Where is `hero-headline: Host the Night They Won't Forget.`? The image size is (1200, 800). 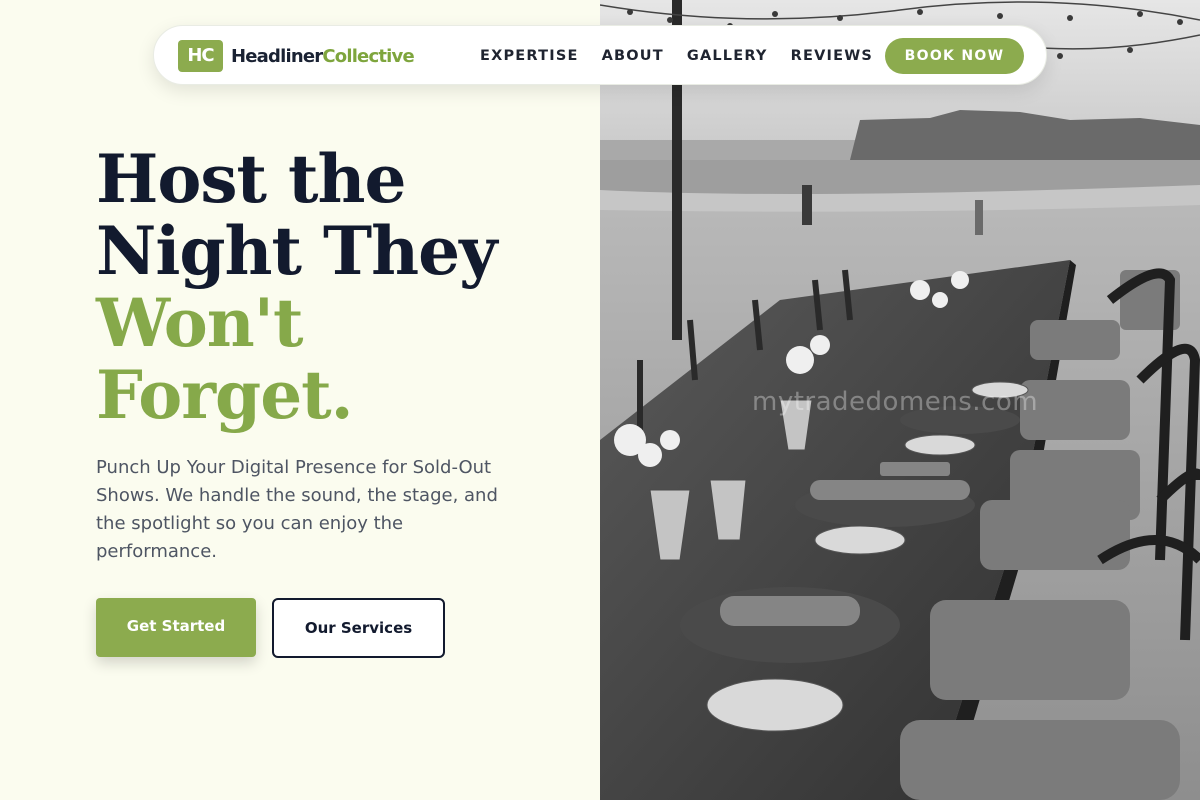 hero-headline: Host the Night They Won't Forget. is located at coordinates (296, 287).